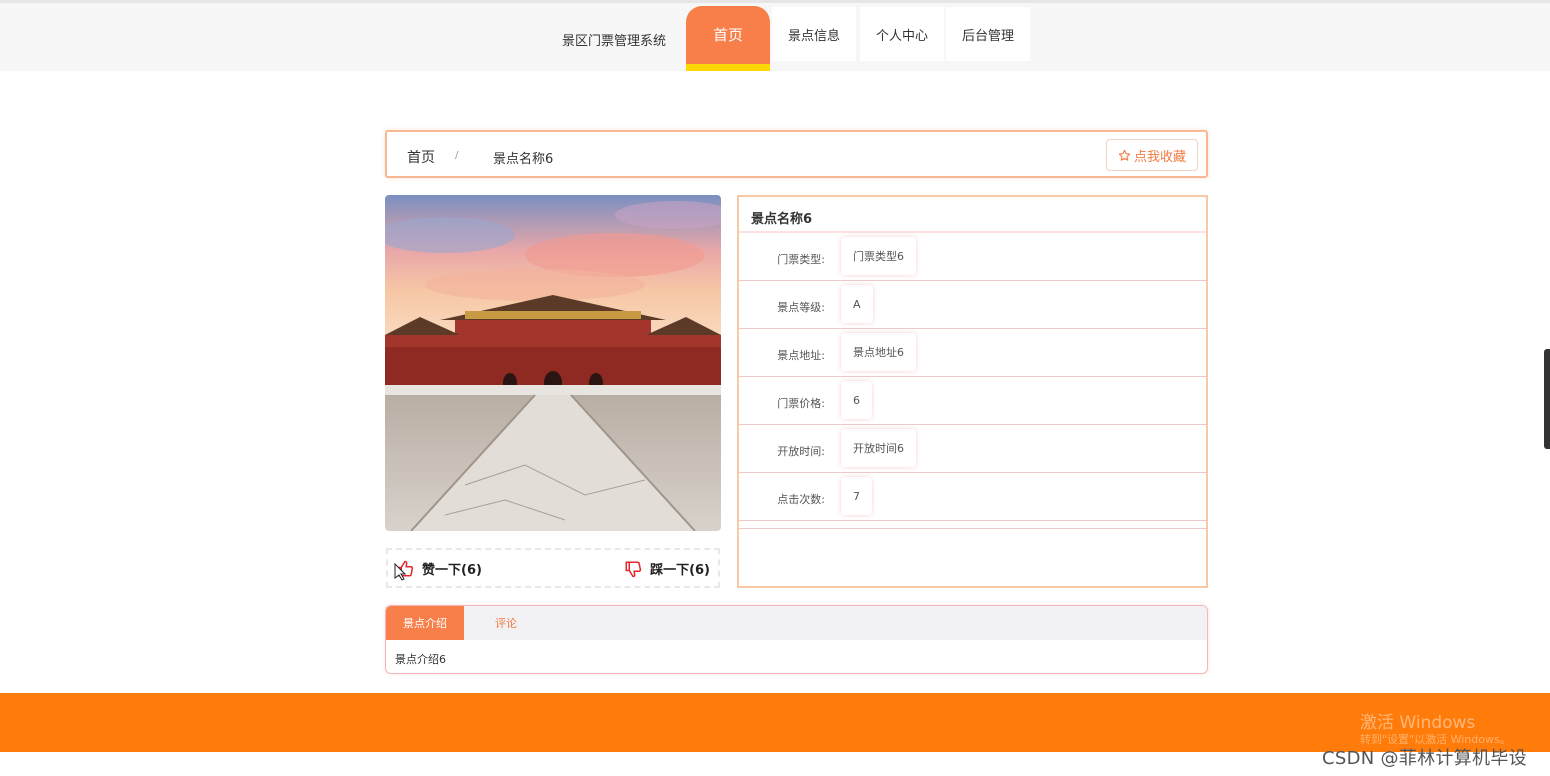  I want to click on top-navbar: 景区门票管理系统 首页 景点信息 个人中心 后台管理, so click(775, 37).